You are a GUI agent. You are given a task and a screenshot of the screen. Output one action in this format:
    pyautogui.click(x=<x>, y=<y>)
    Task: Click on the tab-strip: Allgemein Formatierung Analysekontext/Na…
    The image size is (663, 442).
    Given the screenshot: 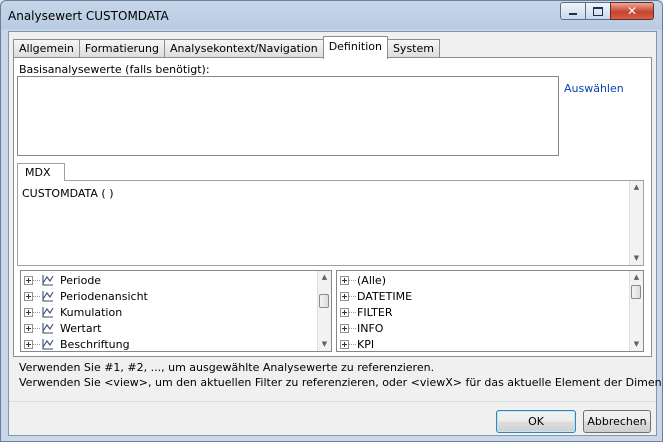 What is the action you would take?
    pyautogui.click(x=226, y=47)
    